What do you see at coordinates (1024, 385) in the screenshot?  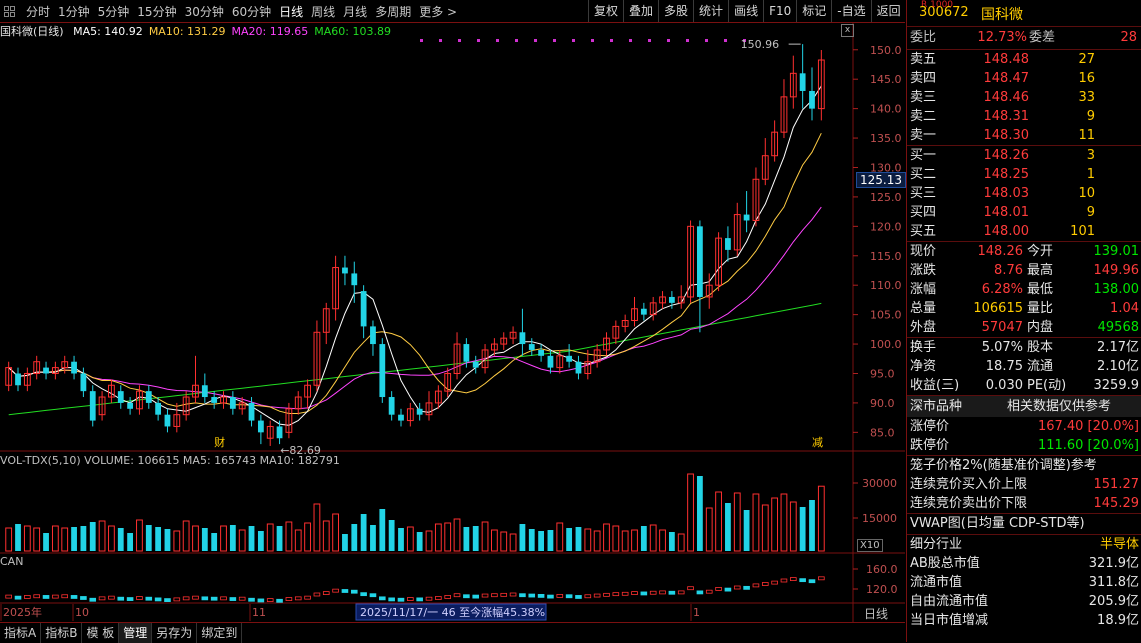 I see `share-row: 收益(三) 0.030 PE(动) 3259.9` at bounding box center [1024, 385].